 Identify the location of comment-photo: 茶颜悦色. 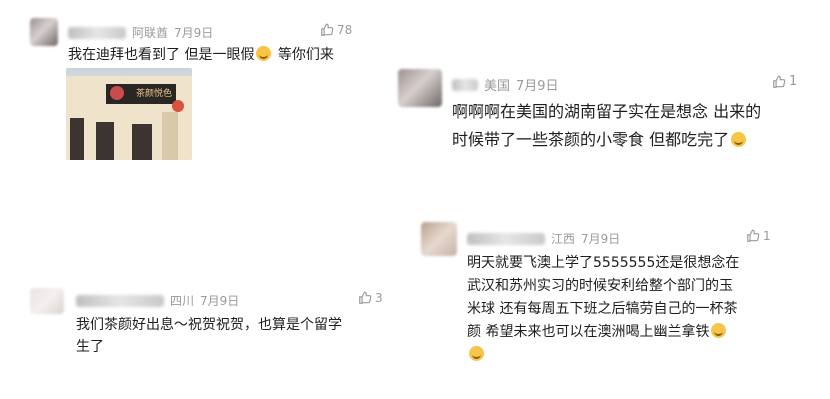
(129, 114).